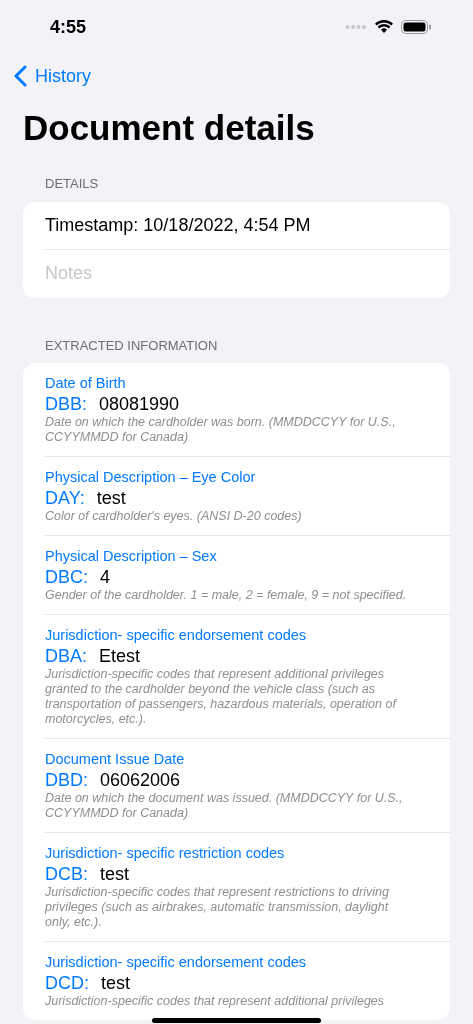 The width and height of the screenshot is (473, 1024). Describe the element at coordinates (131, 345) in the screenshot. I see `section-header: EXTRACTED INFORMATION` at that location.